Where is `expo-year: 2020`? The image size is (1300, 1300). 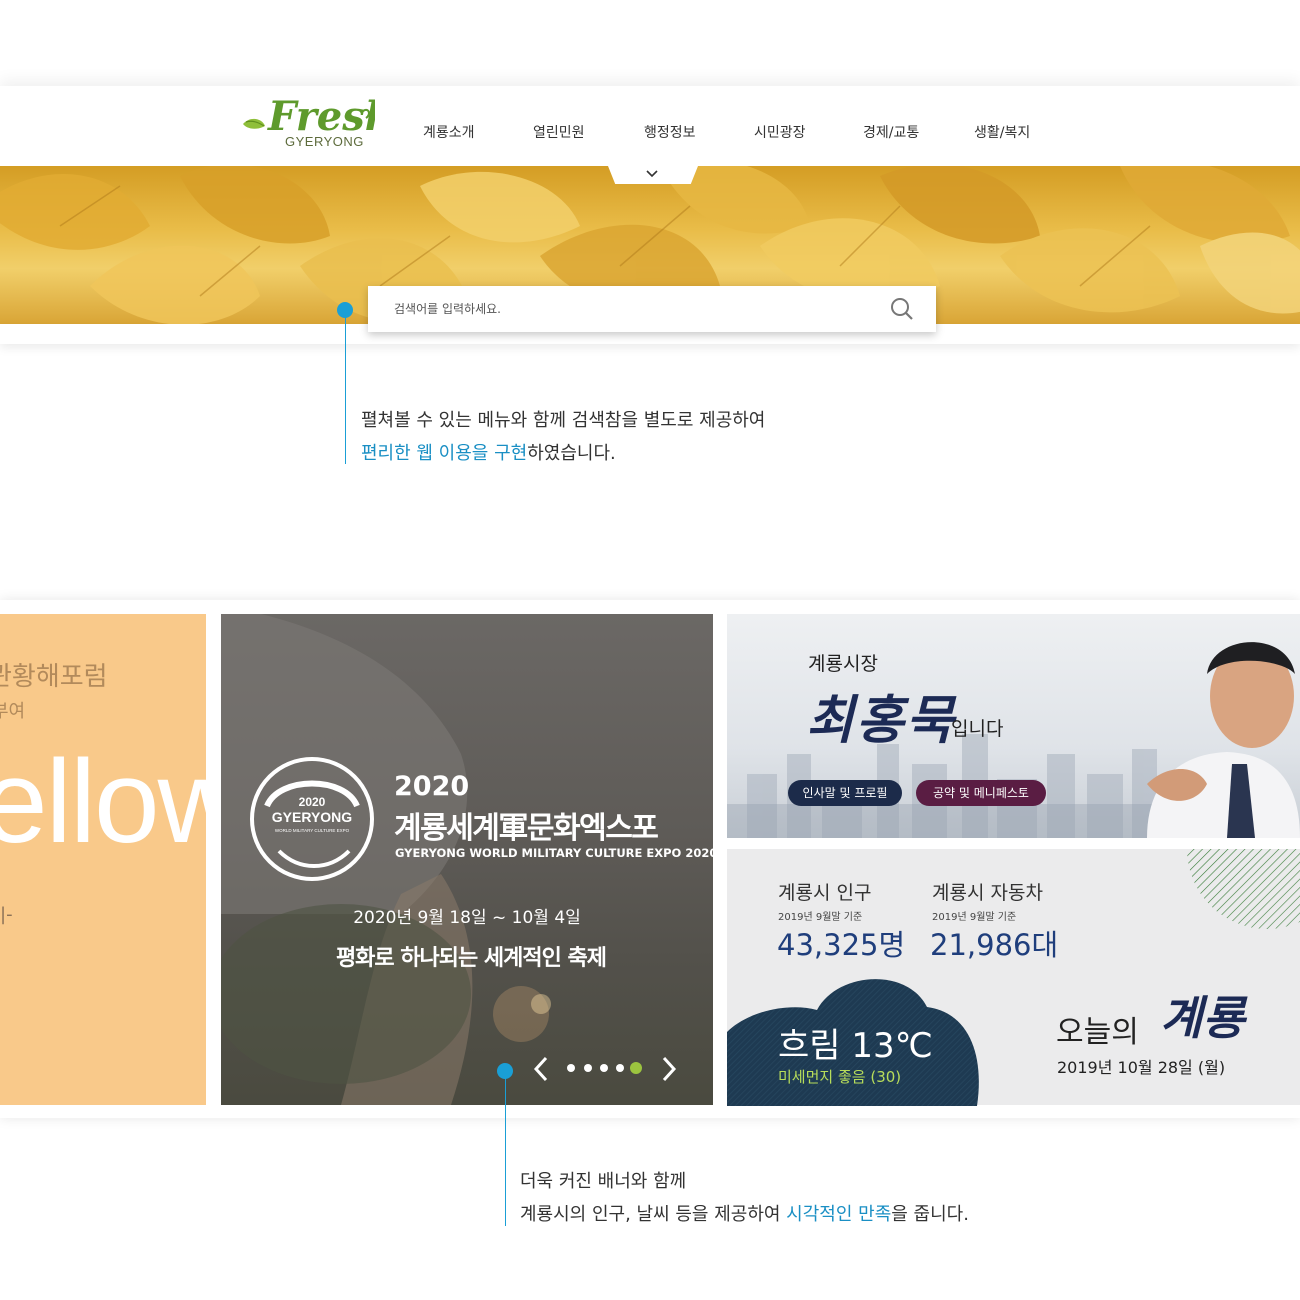
expo-year: 2020 is located at coordinates (432, 786).